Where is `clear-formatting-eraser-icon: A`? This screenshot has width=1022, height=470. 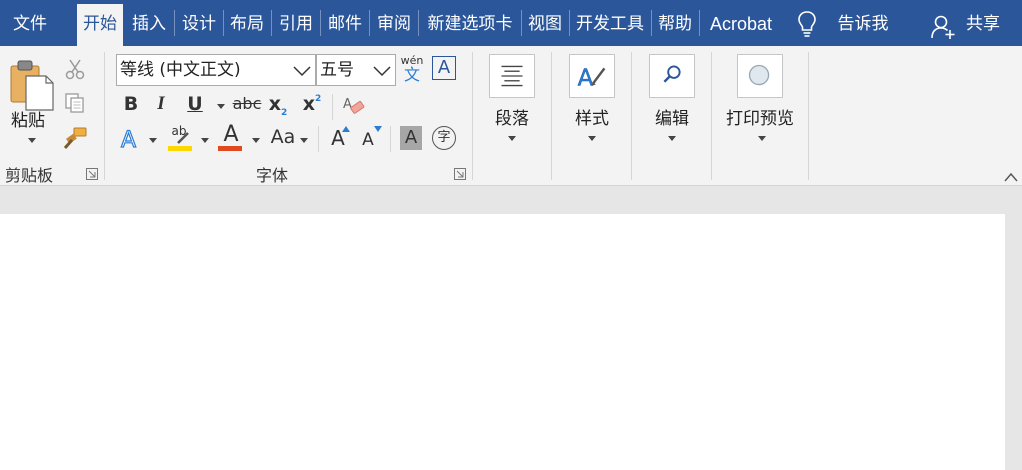 clear-formatting-eraser-icon: A is located at coordinates (354, 106).